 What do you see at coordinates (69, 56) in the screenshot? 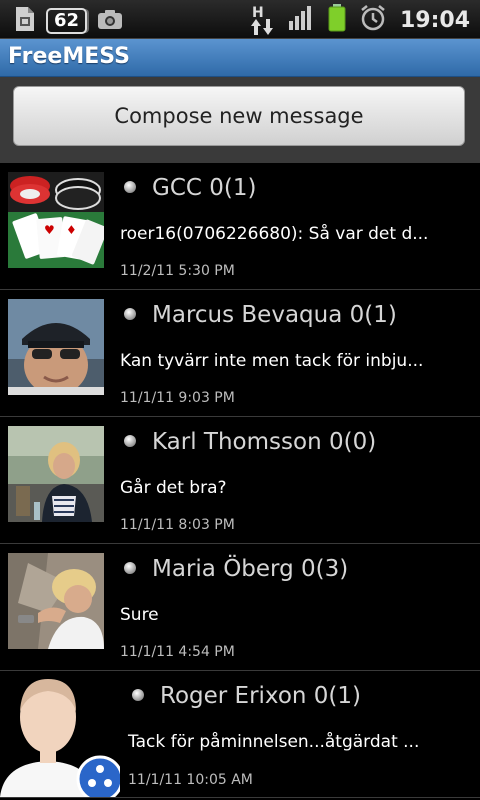
I see `app-title: FreeMESS` at bounding box center [69, 56].